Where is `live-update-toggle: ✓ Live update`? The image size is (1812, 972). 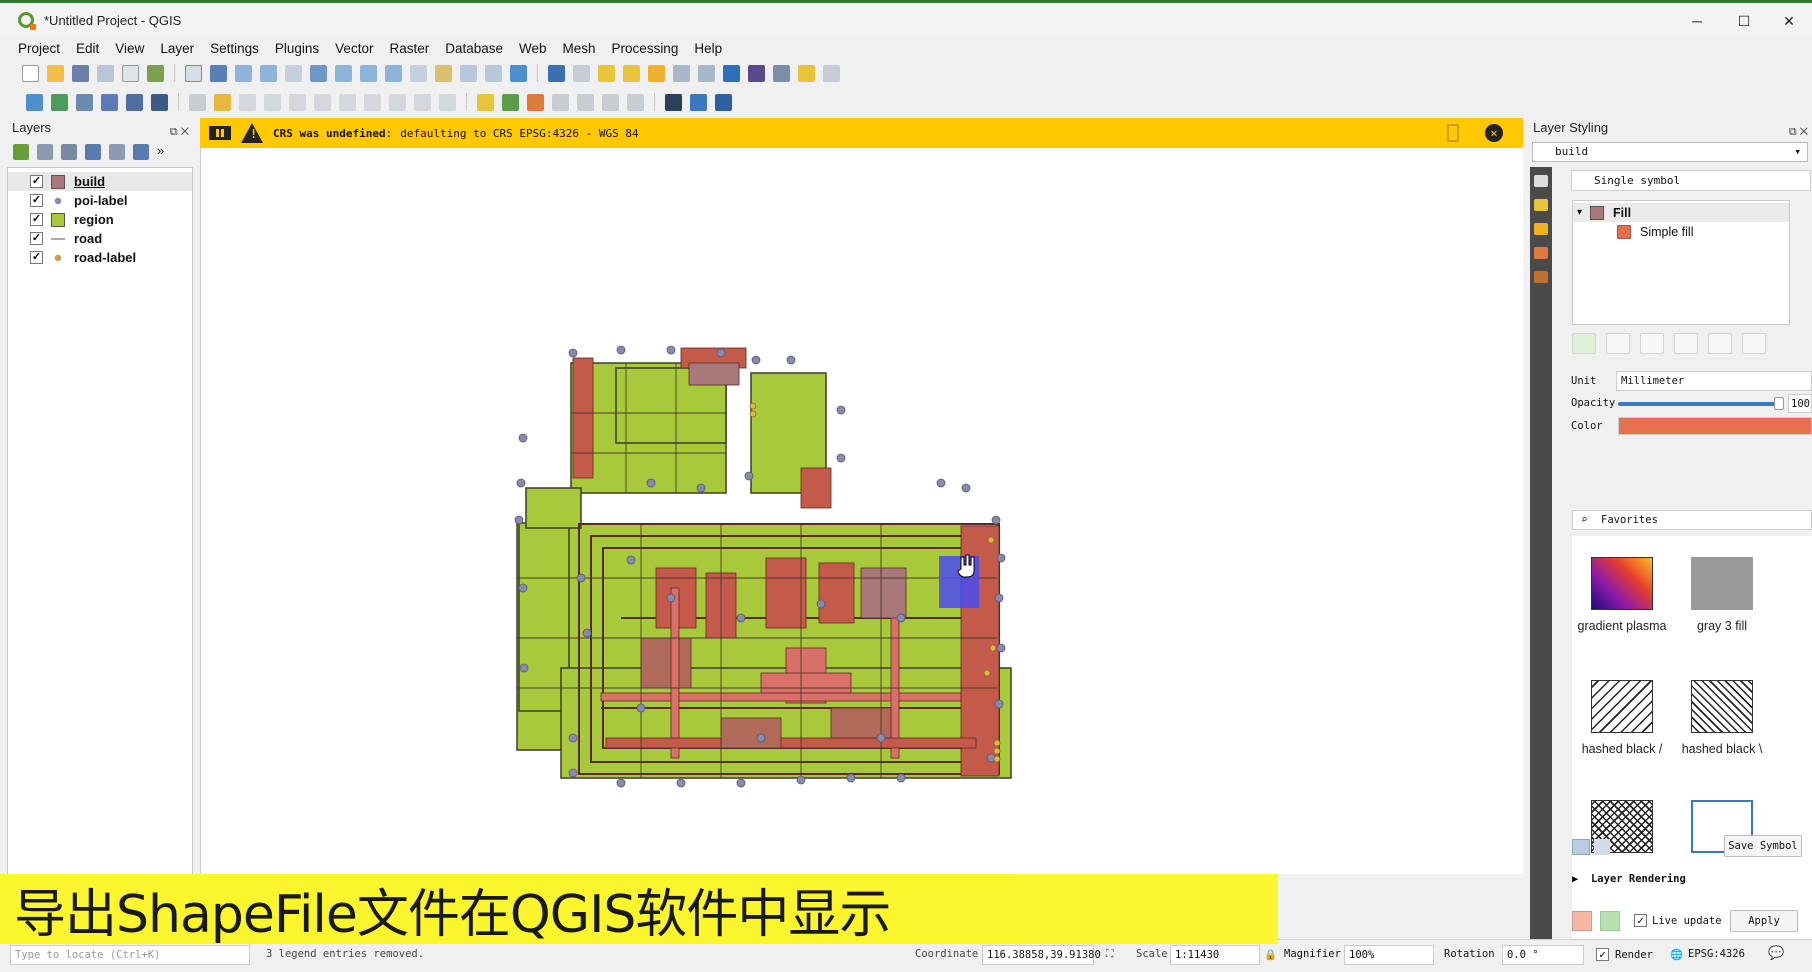
live-update-toggle: ✓ Live update is located at coordinates (1678, 920).